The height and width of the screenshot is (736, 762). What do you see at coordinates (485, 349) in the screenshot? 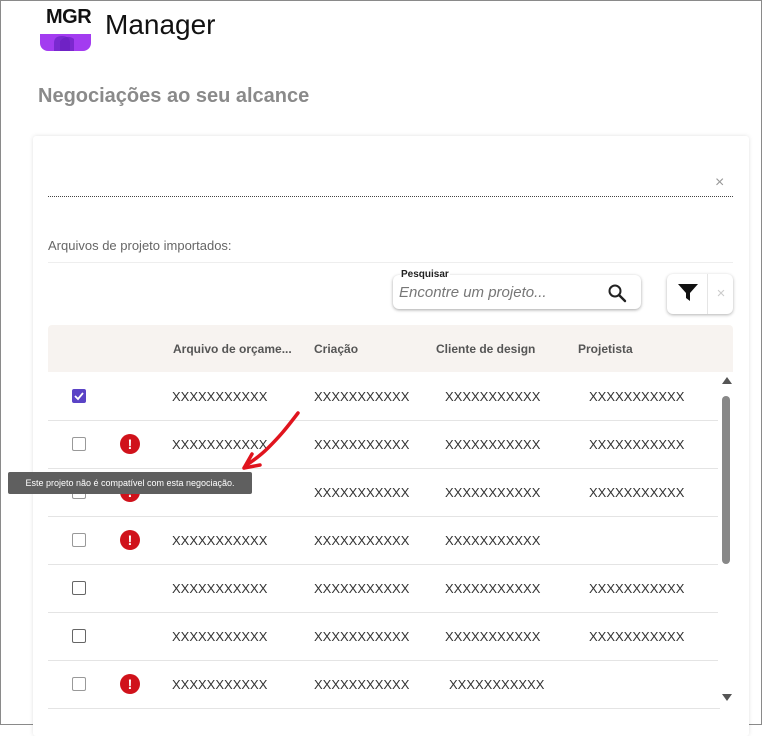
I see `column-header-cliente: Cliente de design` at bounding box center [485, 349].